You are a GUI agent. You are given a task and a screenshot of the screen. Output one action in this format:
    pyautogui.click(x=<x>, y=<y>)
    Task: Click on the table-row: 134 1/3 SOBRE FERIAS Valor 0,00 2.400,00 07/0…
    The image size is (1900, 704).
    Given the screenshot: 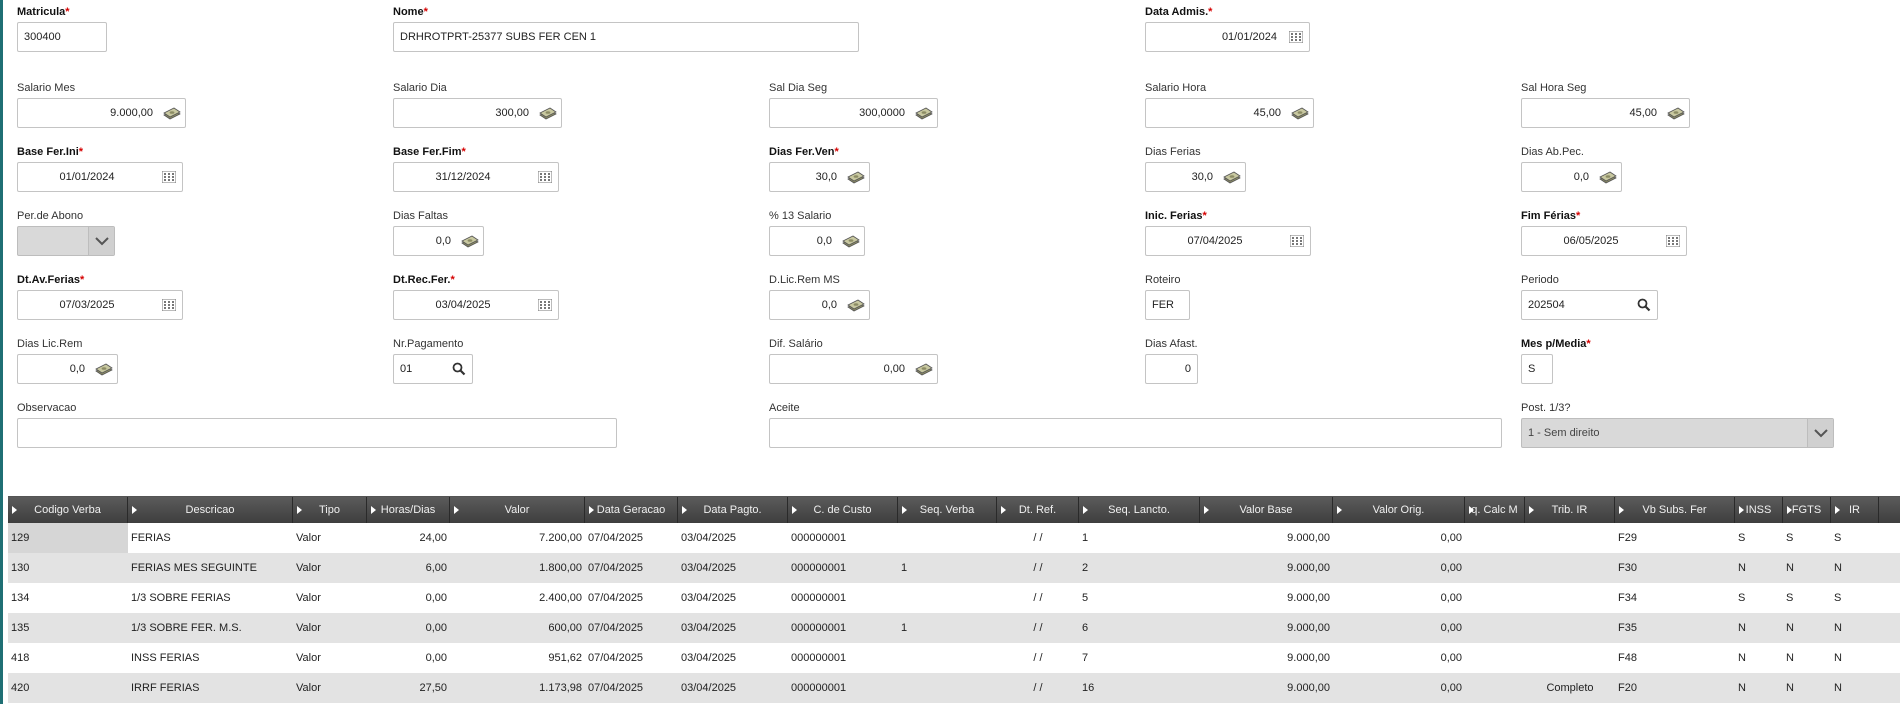 What is the action you would take?
    pyautogui.click(x=954, y=598)
    